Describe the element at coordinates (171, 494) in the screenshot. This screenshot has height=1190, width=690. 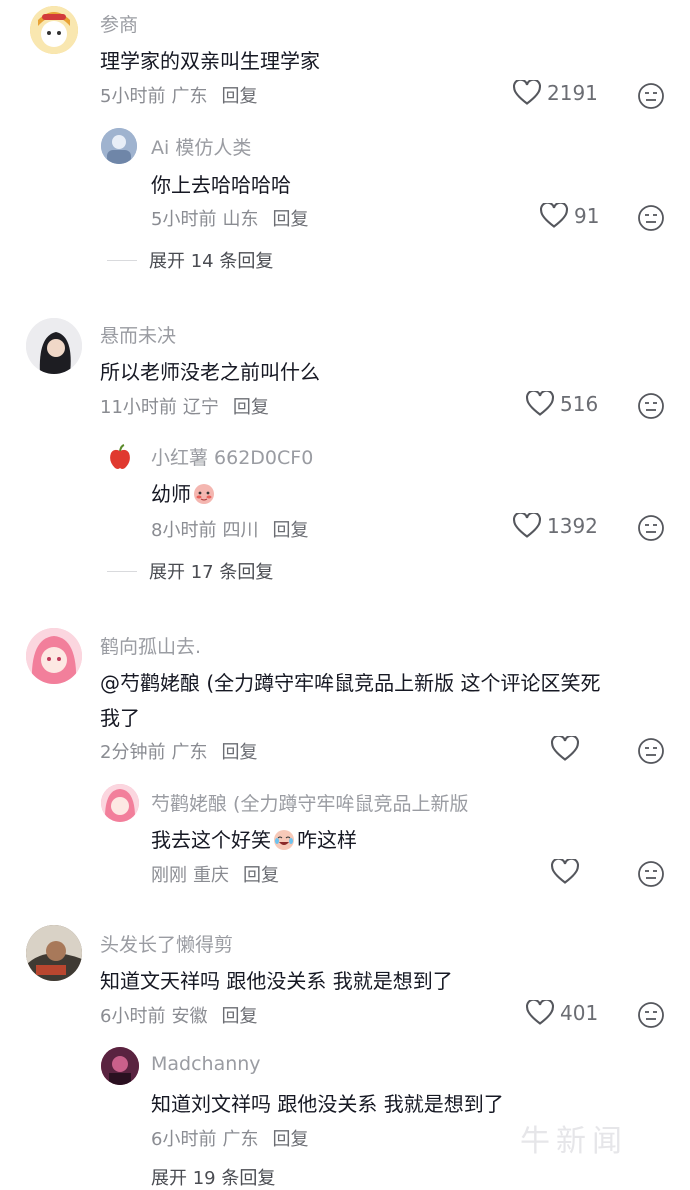
I see `reply-text-content: 幼师` at that location.